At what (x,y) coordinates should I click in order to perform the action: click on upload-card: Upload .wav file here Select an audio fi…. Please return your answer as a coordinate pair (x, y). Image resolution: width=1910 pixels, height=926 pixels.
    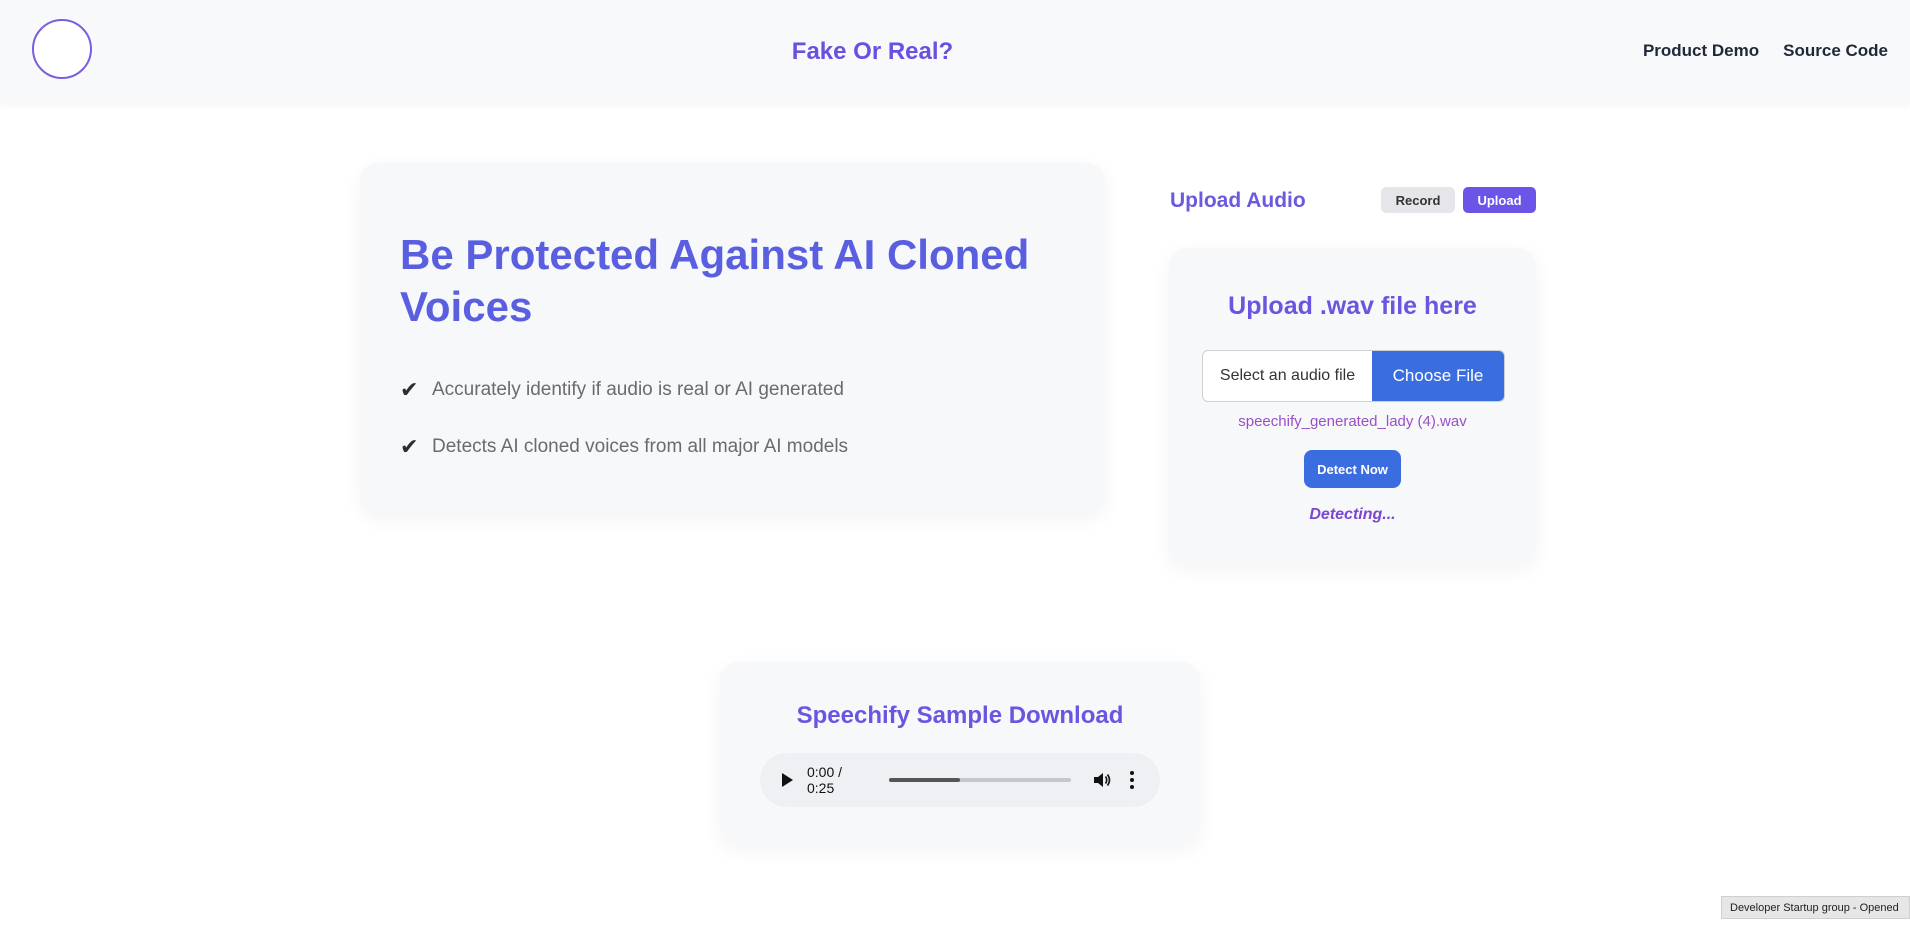
    Looking at the image, I should click on (1352, 406).